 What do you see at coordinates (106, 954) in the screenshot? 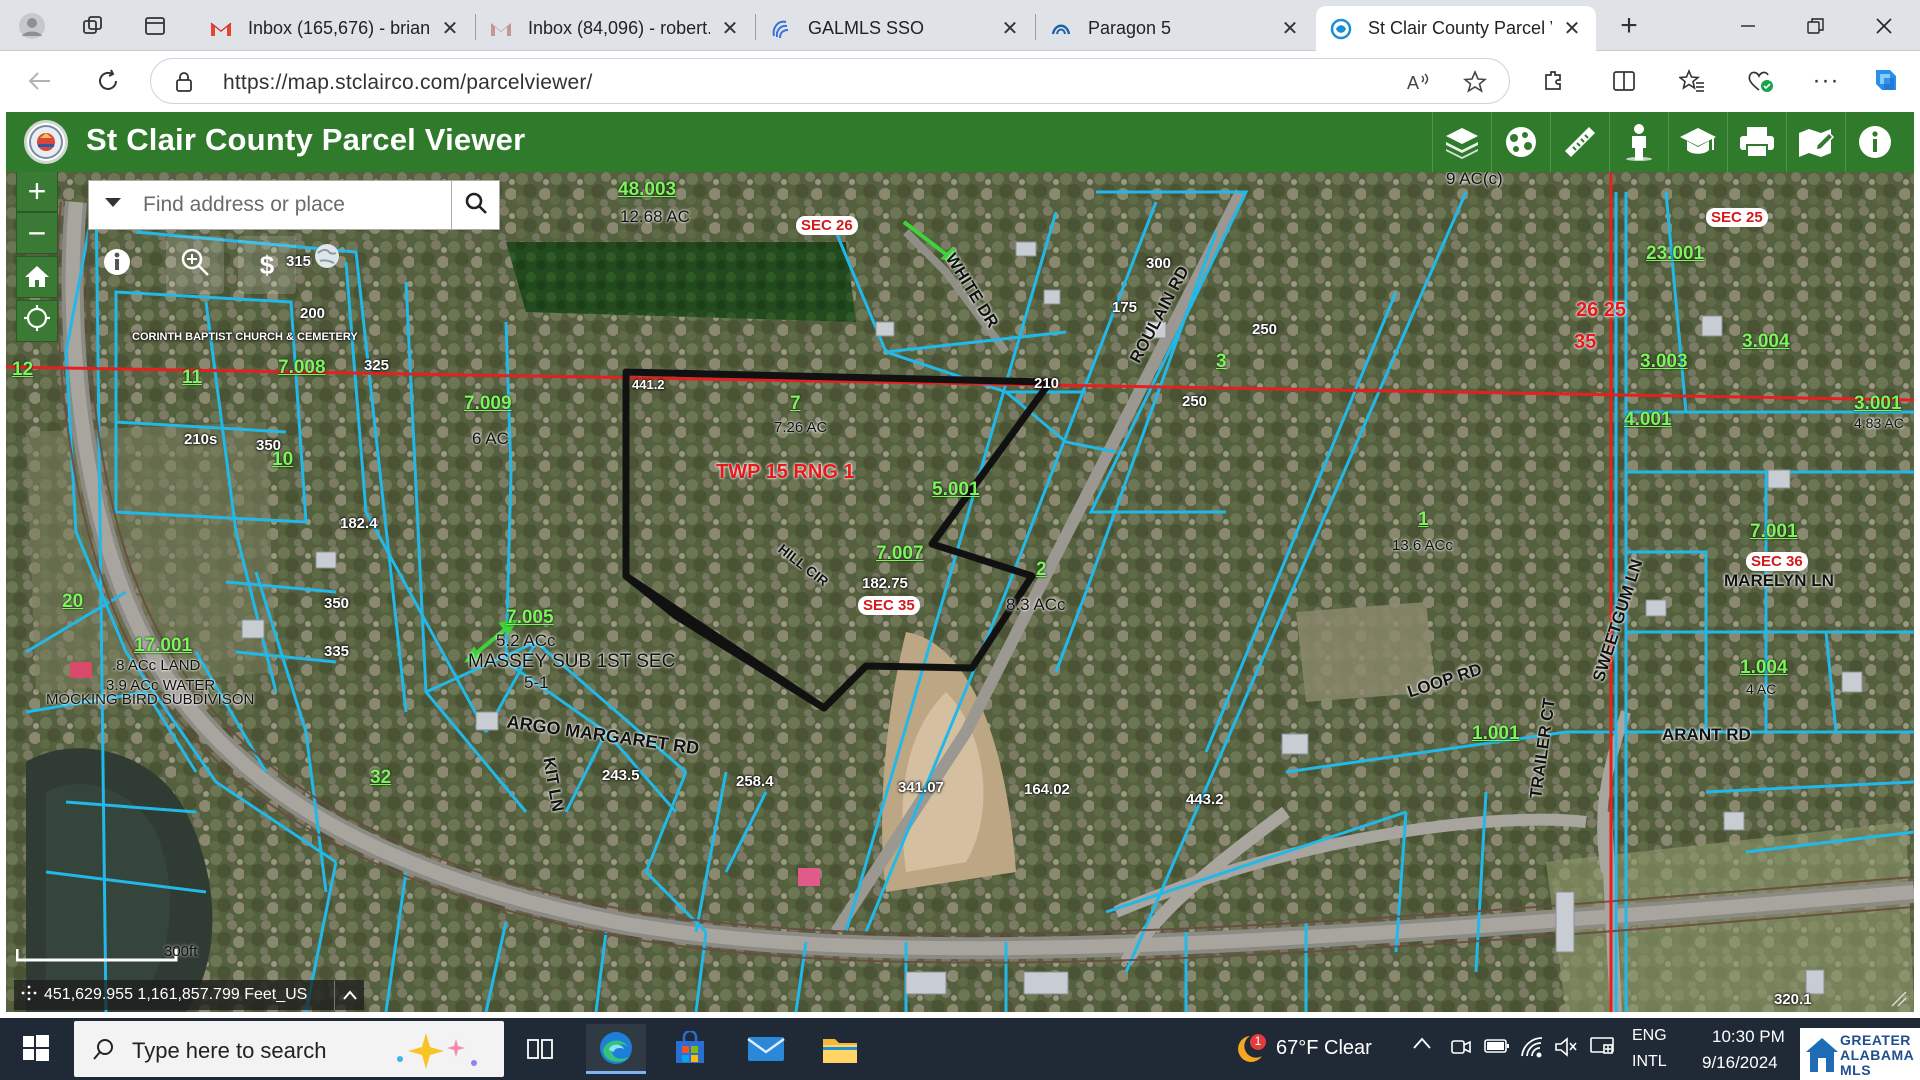
I see `scale-bar: 300ft` at bounding box center [106, 954].